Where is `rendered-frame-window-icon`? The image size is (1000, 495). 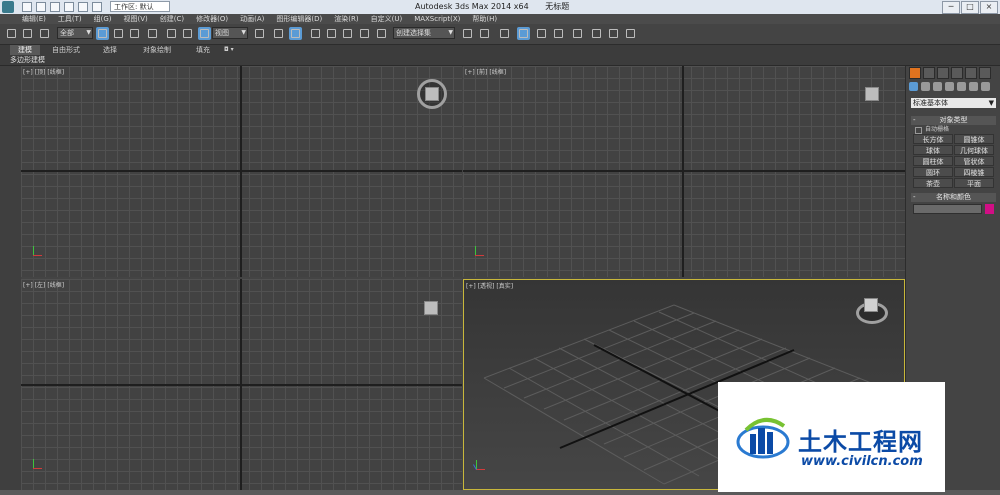
rendered-frame-window-icon is located at coordinates (613, 33).